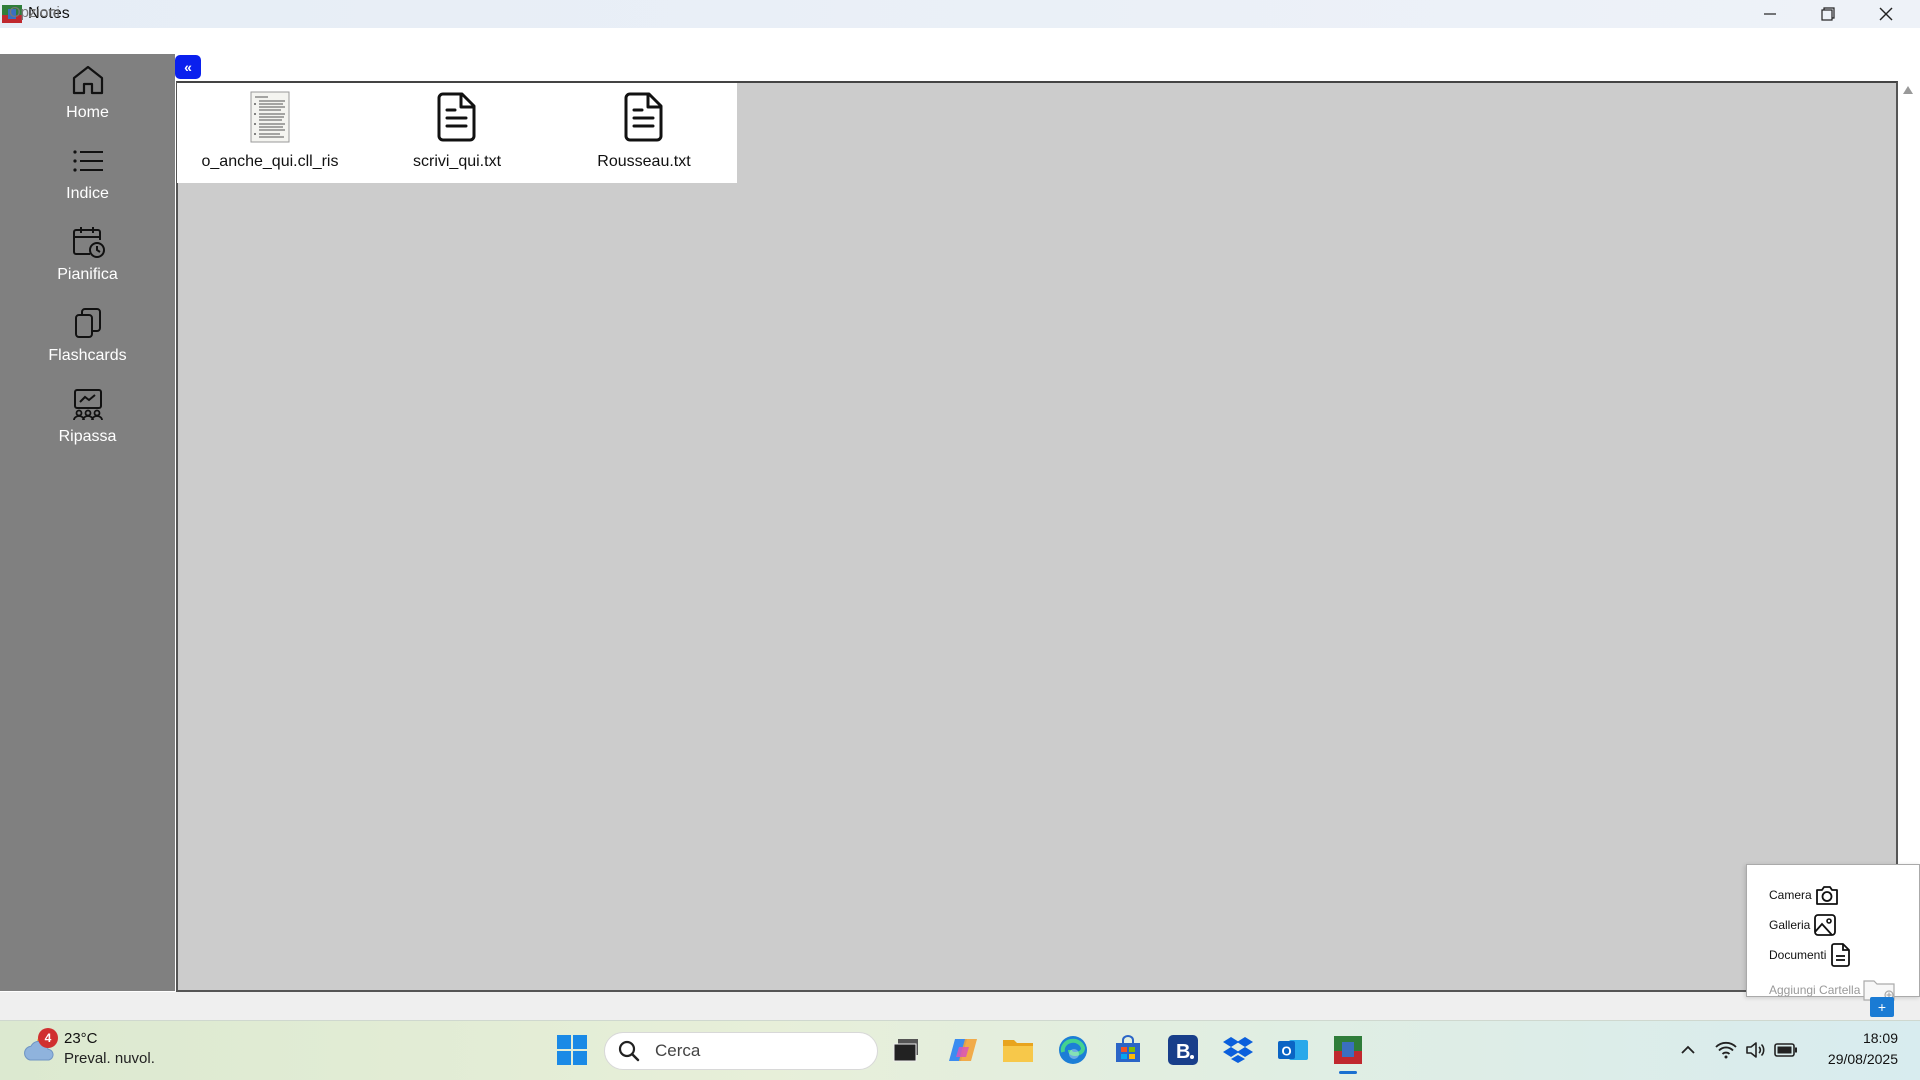 The width and height of the screenshot is (1920, 1080). Describe the element at coordinates (188, 67) in the screenshot. I see `collapse-sidebar-button: «` at that location.